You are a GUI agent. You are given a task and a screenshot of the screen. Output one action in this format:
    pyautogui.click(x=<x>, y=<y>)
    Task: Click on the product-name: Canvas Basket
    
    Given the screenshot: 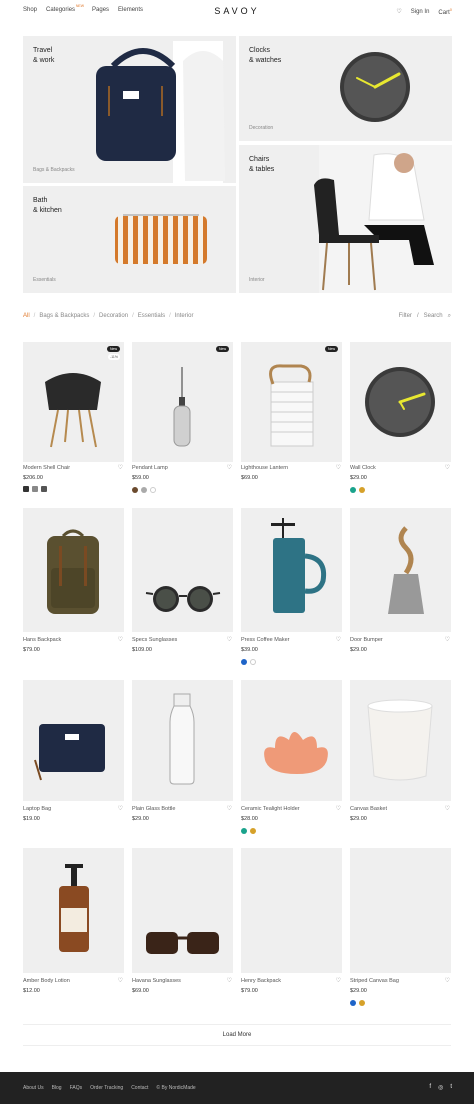 What is the action you would take?
    pyautogui.click(x=368, y=809)
    